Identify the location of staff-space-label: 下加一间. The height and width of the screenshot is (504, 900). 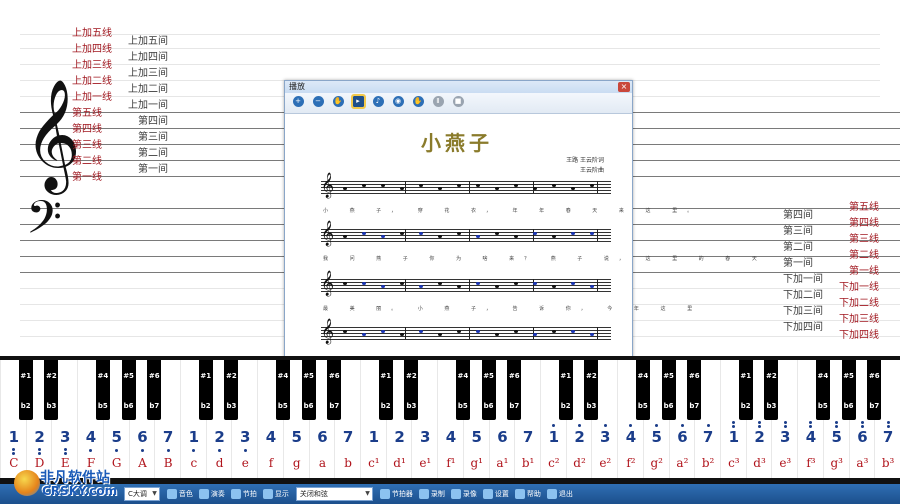
(803, 279).